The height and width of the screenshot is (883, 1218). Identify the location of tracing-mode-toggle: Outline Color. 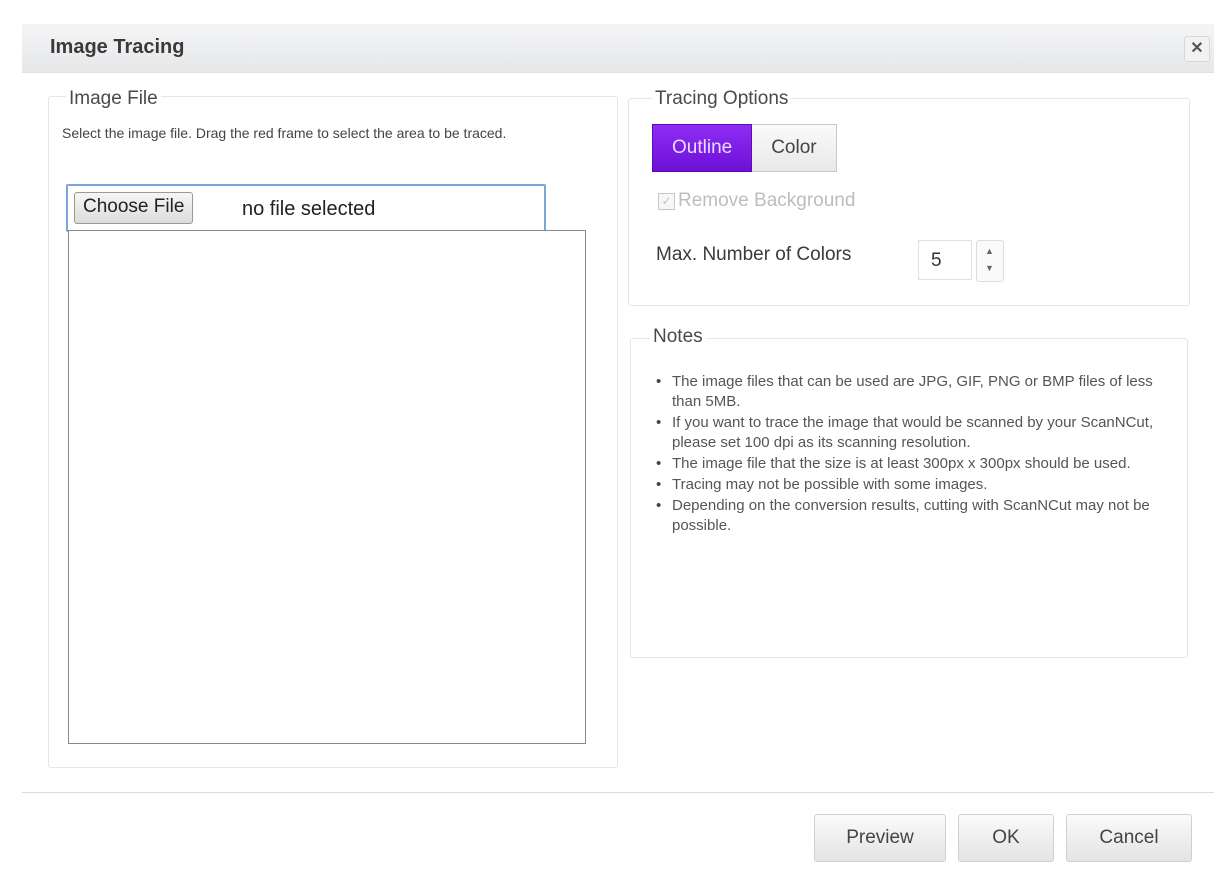
(744, 148).